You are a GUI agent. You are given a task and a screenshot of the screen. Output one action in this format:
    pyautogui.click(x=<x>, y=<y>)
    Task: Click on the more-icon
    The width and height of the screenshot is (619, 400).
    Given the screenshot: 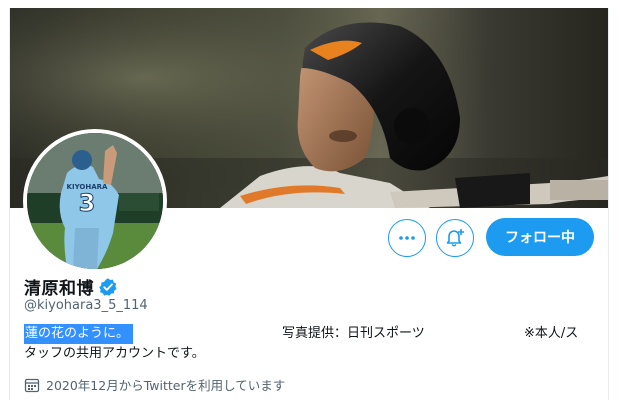 What is the action you would take?
    pyautogui.click(x=407, y=238)
    